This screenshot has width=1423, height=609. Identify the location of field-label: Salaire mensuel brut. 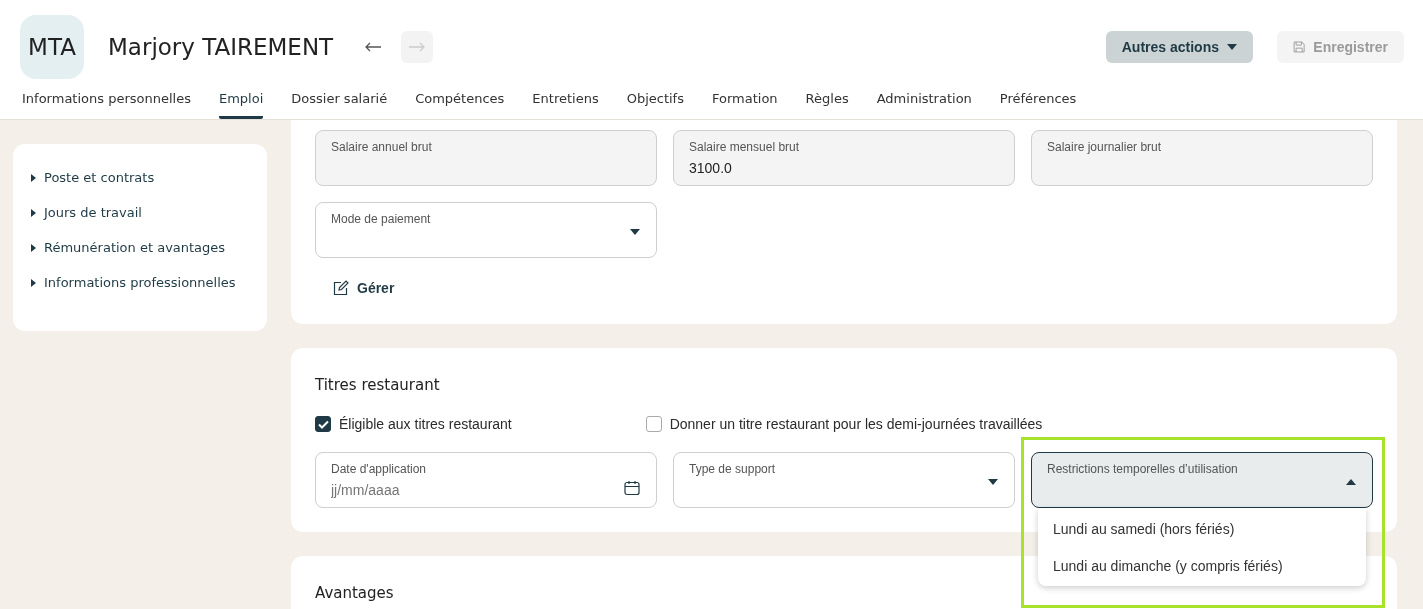
(745, 147).